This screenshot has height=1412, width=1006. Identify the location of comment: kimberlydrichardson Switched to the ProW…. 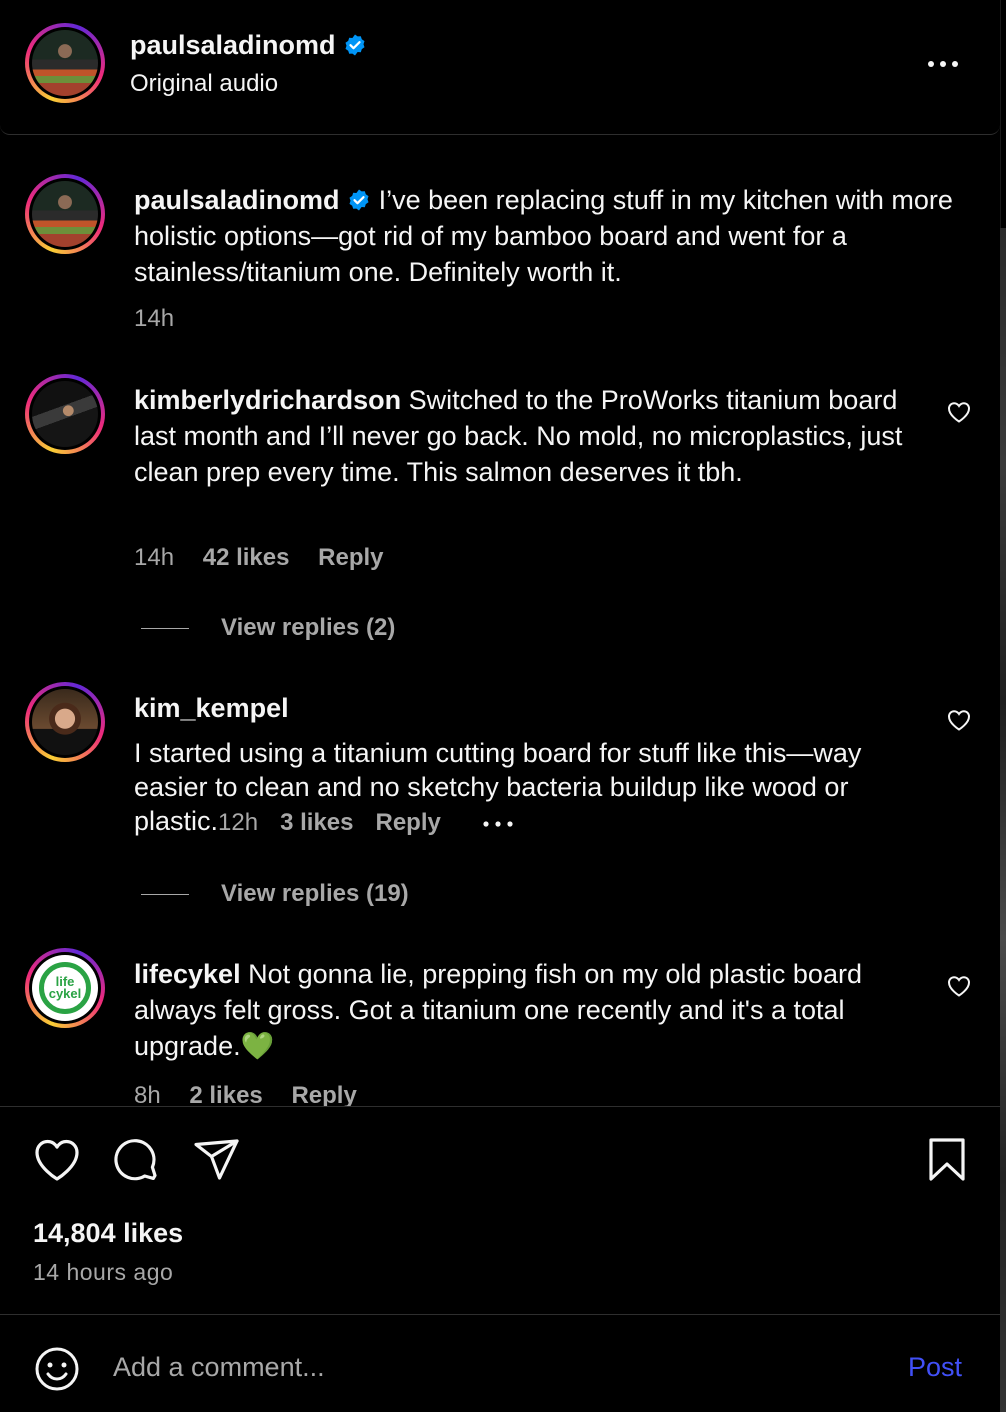
(534, 436).